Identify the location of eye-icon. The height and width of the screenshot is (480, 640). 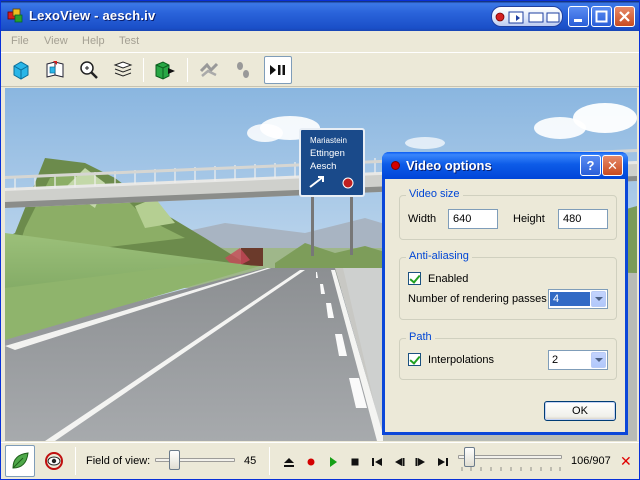
(54, 461).